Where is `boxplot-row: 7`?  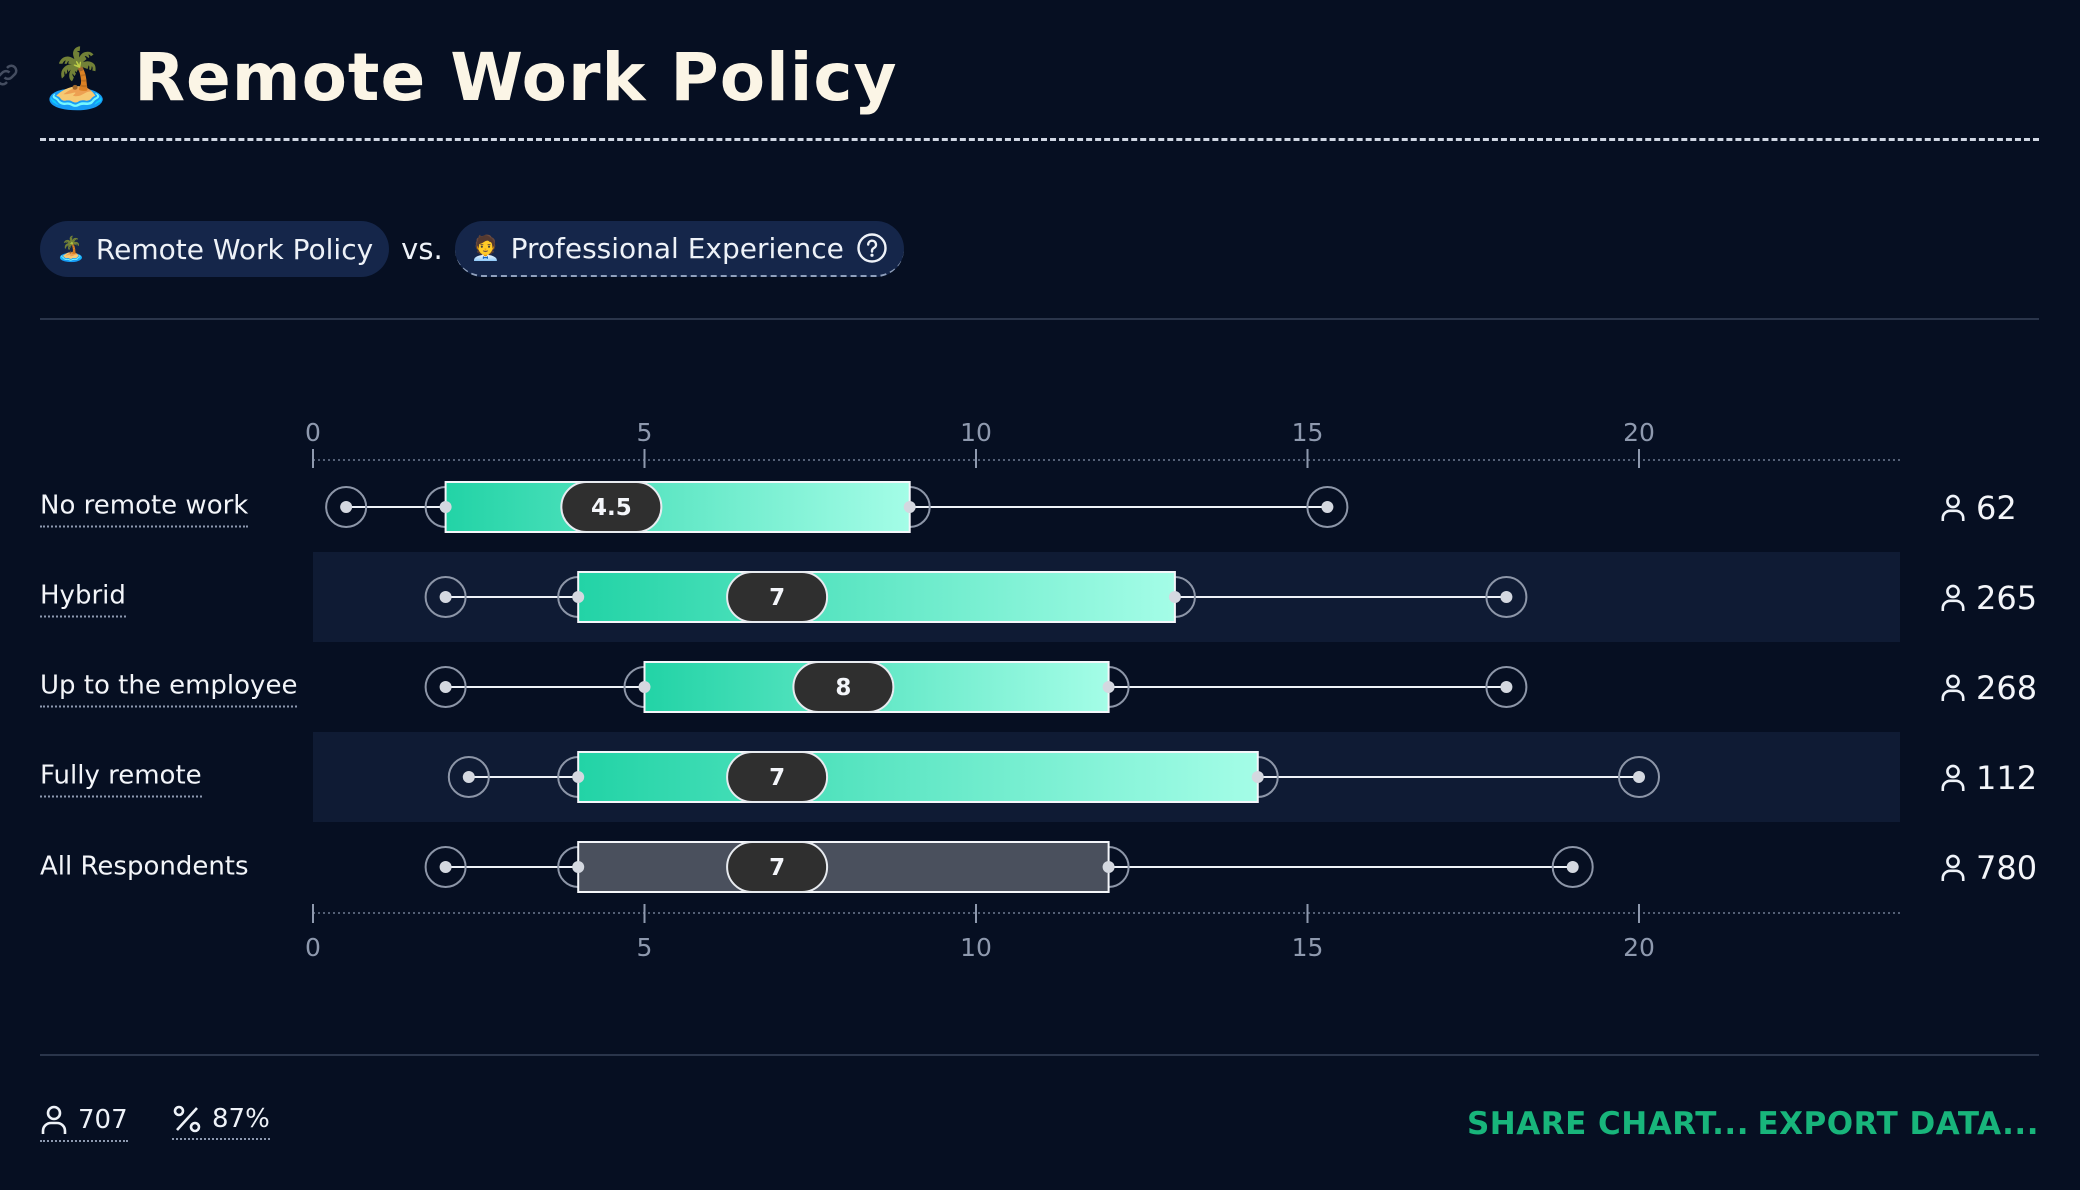 boxplot-row: 7 is located at coordinates (1009, 867).